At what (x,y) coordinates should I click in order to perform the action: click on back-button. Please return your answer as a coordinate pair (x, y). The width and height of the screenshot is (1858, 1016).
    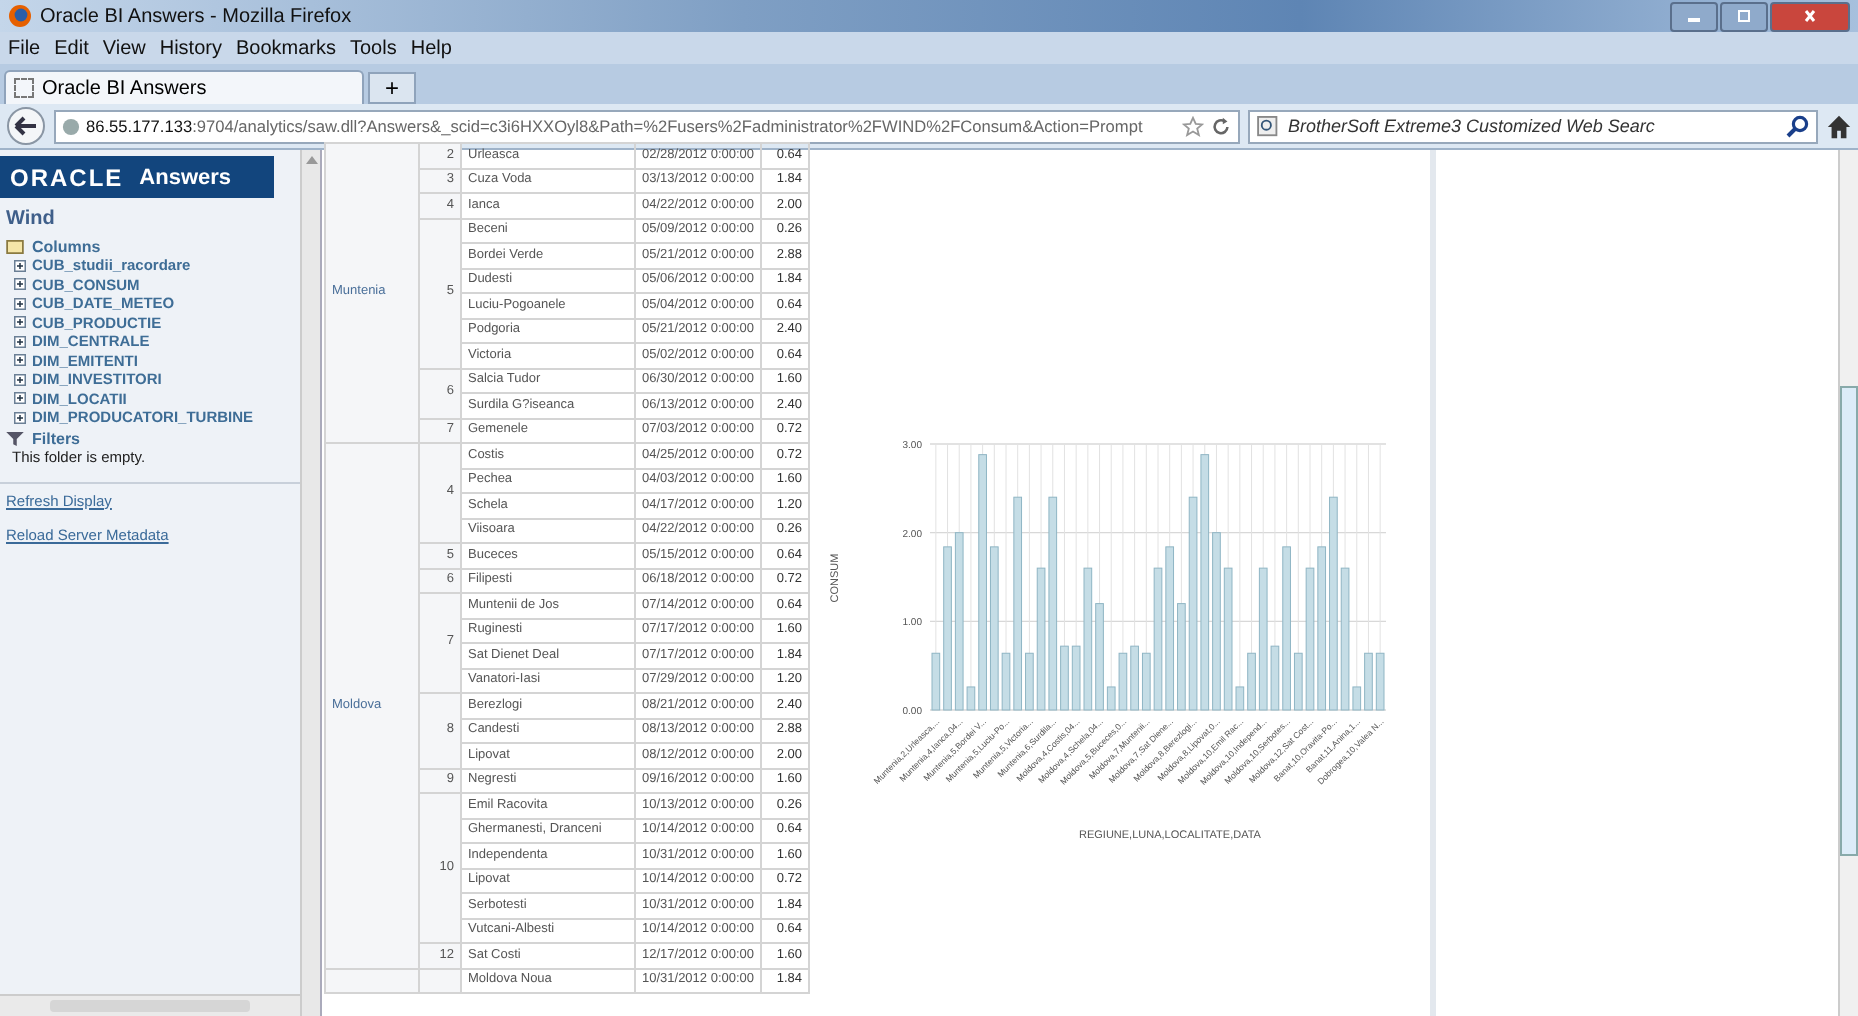
    Looking at the image, I should click on (26, 126).